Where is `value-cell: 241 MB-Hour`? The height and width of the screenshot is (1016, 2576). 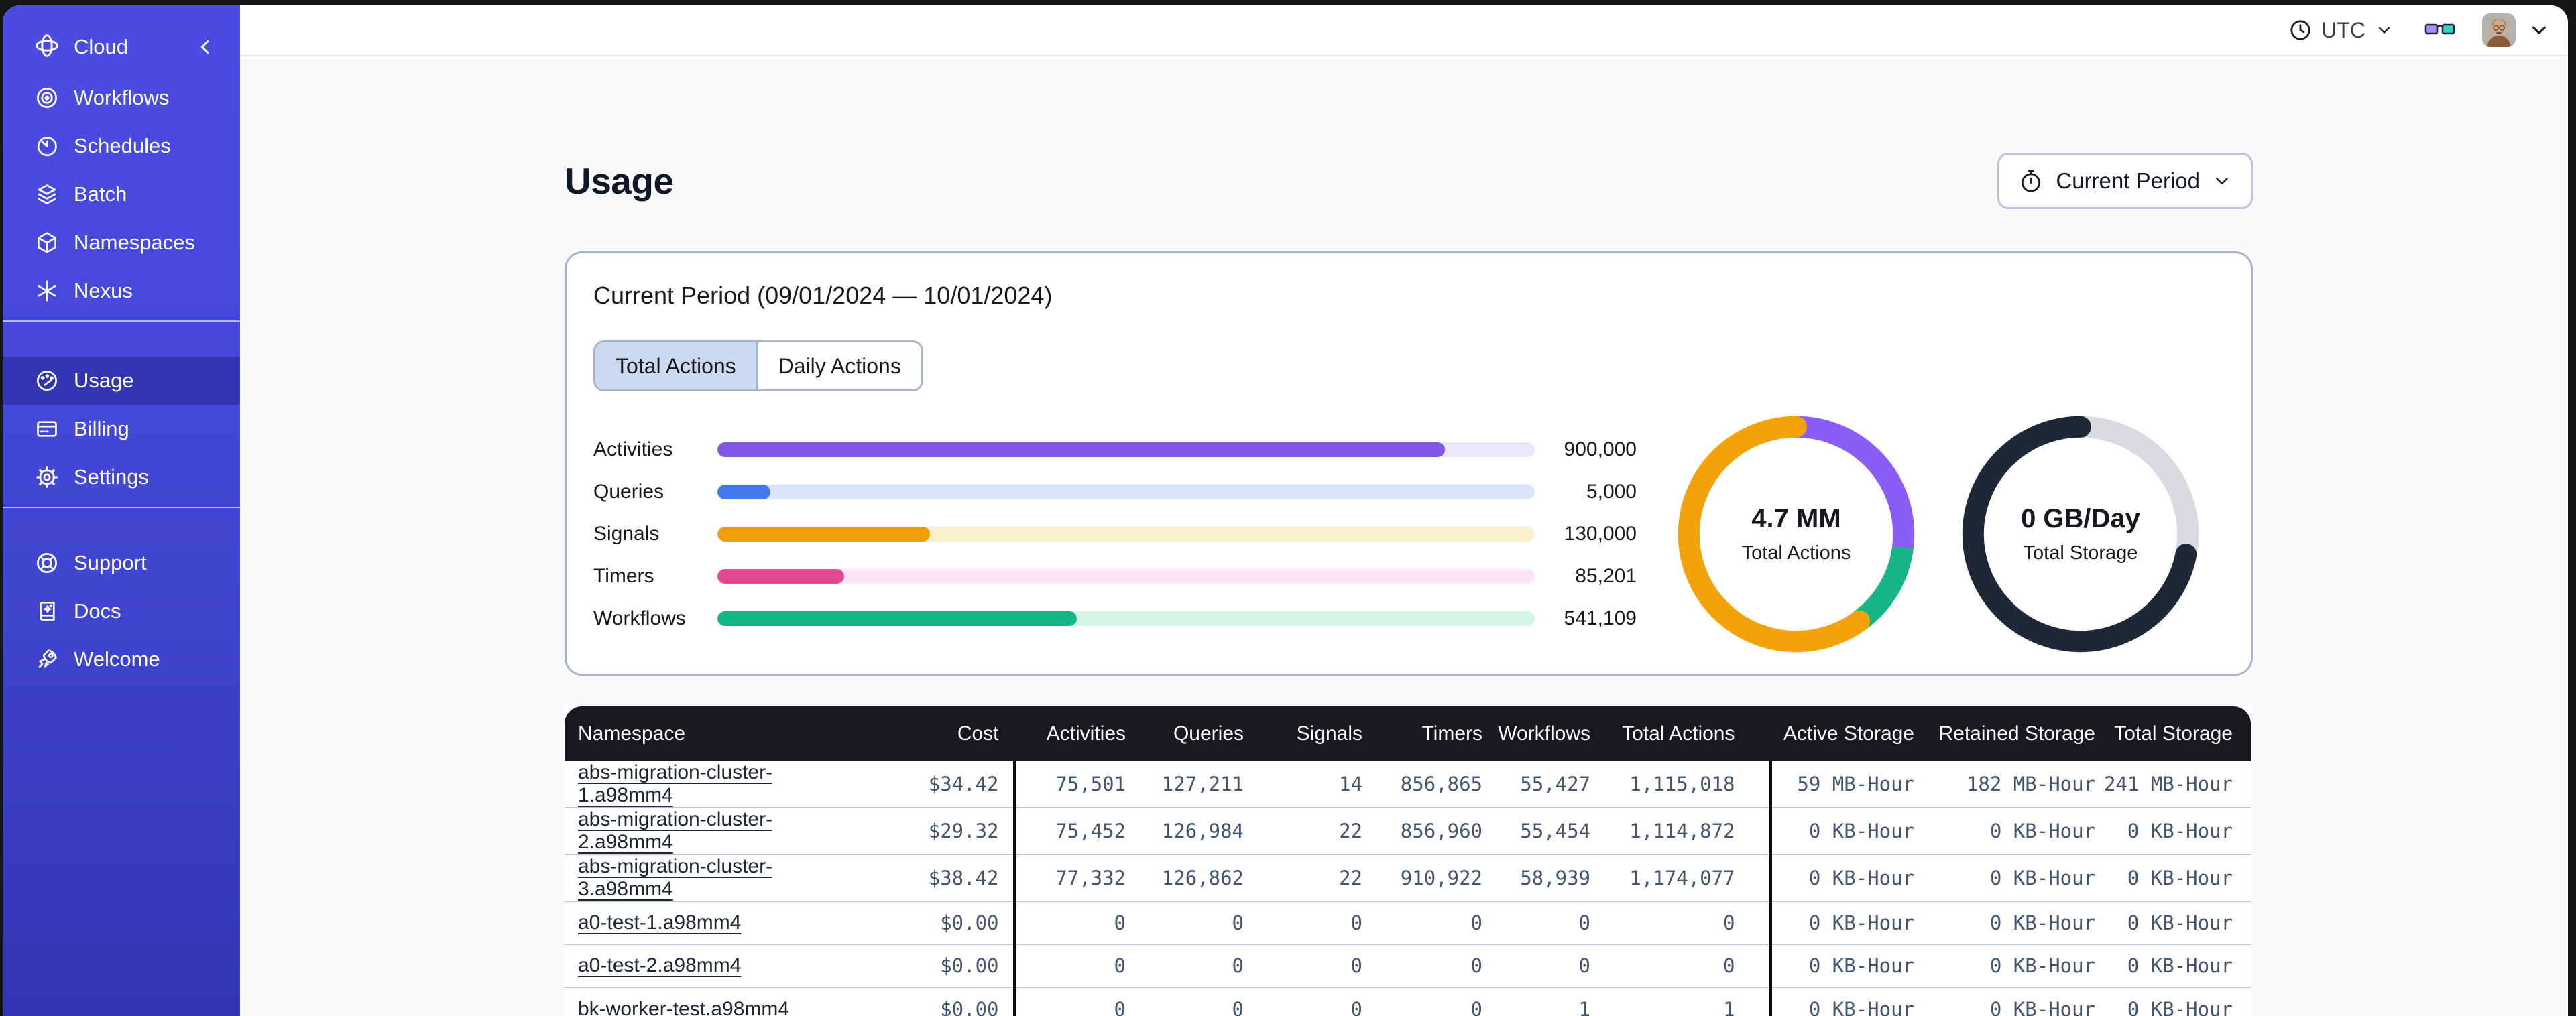 value-cell: 241 MB-Hour is located at coordinates (2173, 784).